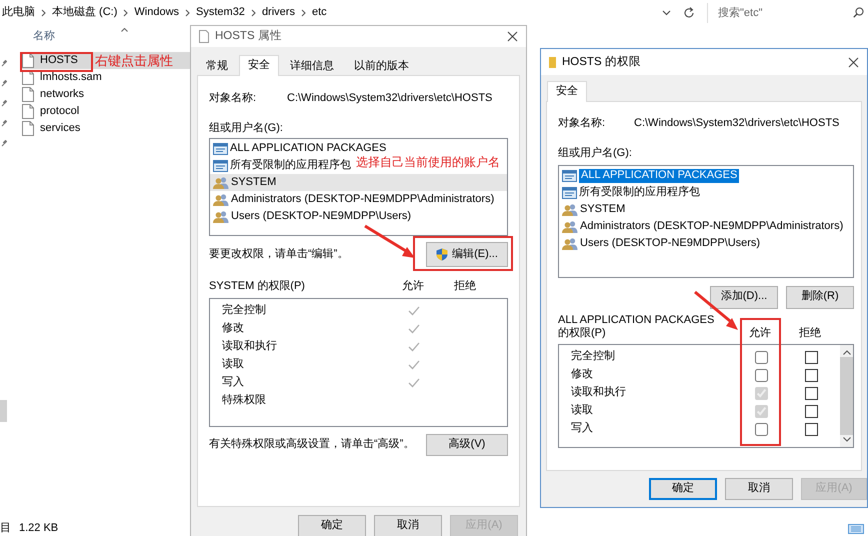  I want to click on permission-name: 修改, so click(582, 375).